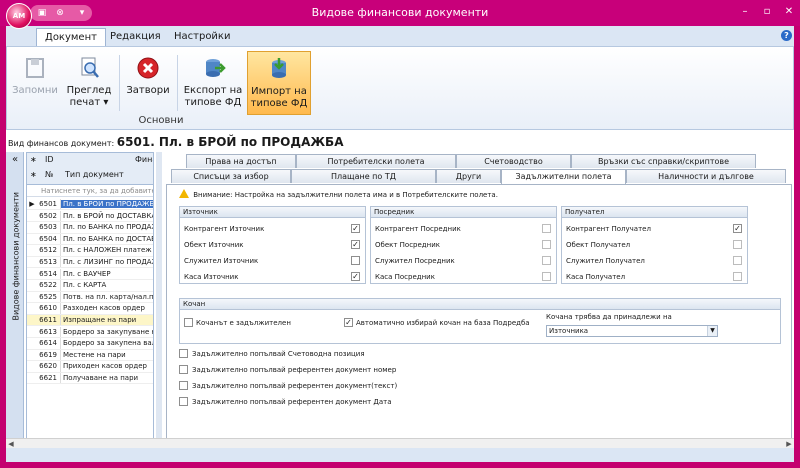 The image size is (800, 468). Describe the element at coordinates (90, 216) in the screenshot. I see `table-row: 6502 Пл. в БРОЙ по ДОСТАВКА` at that location.